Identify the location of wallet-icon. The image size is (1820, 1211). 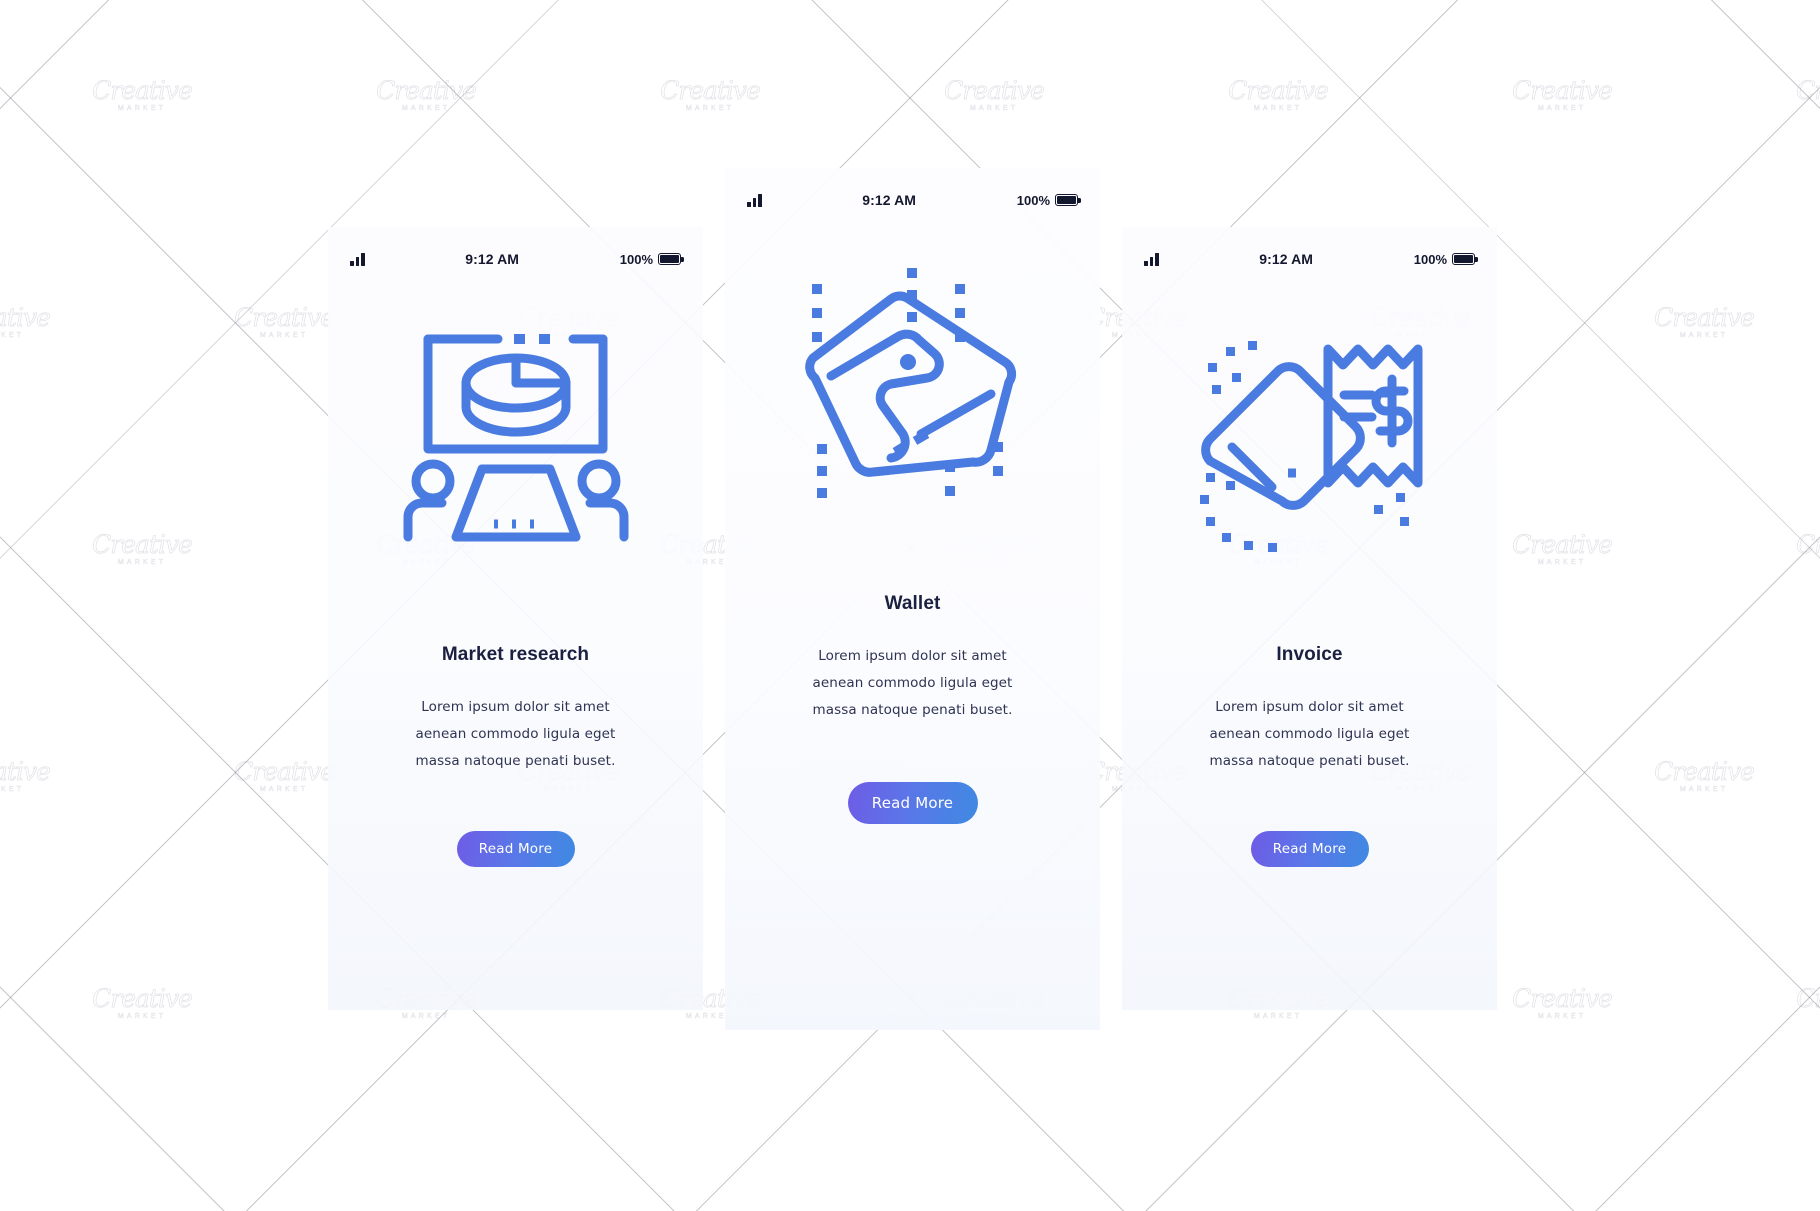
(912, 383).